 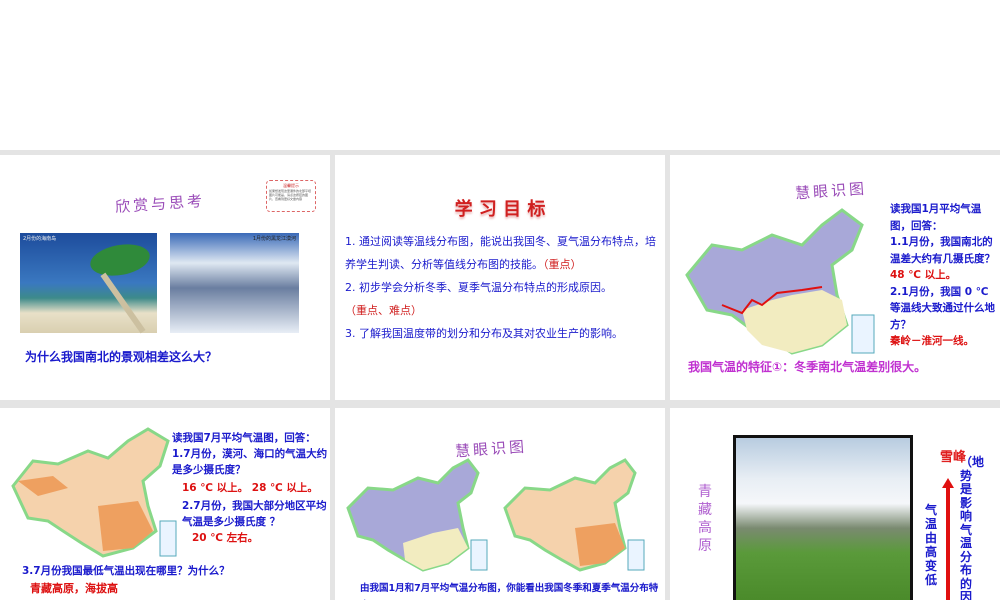 I want to click on photo-caption: 1月份的黑龙江漠河, so click(x=274, y=239).